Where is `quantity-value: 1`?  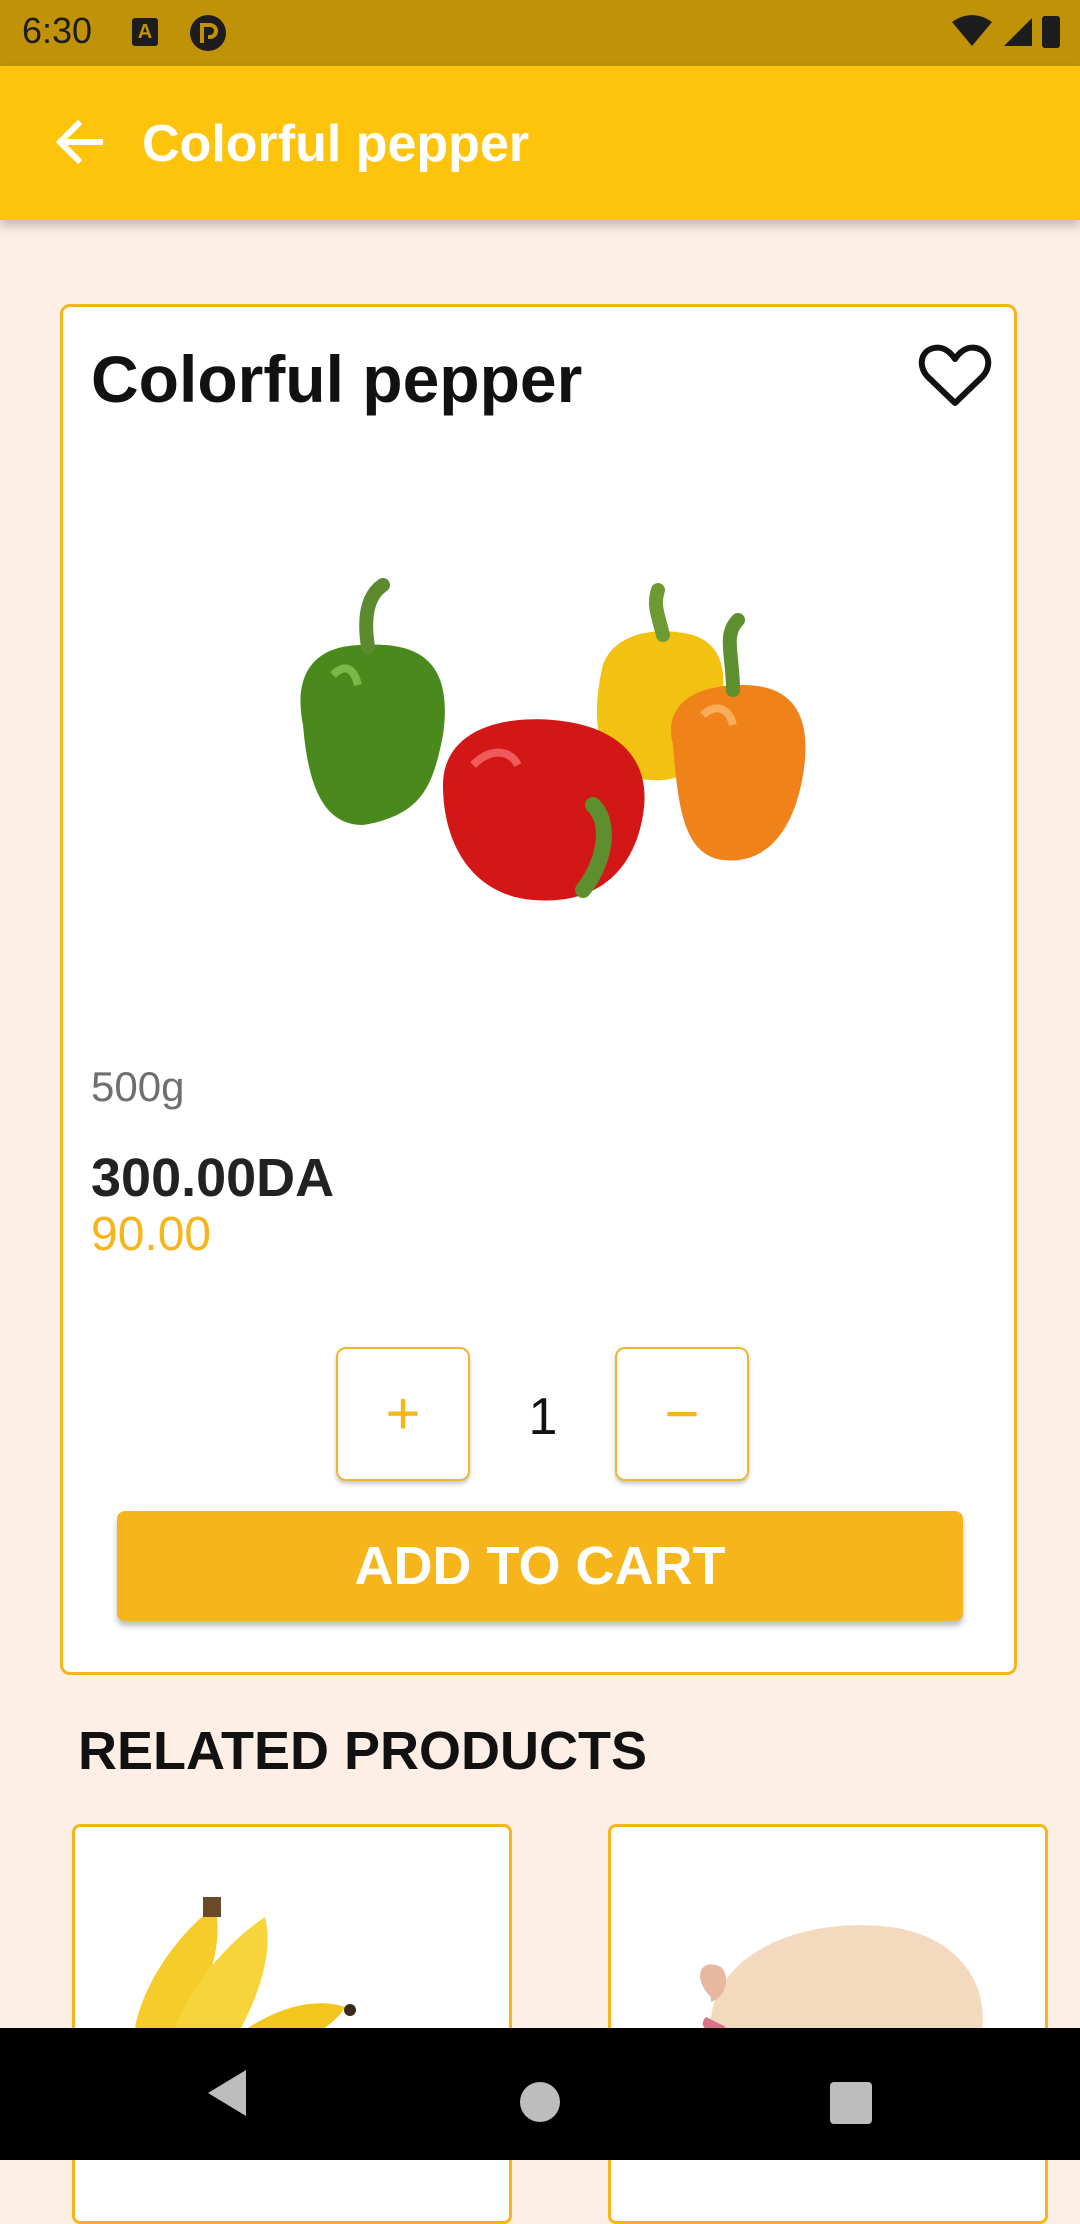 quantity-value: 1 is located at coordinates (543, 1417).